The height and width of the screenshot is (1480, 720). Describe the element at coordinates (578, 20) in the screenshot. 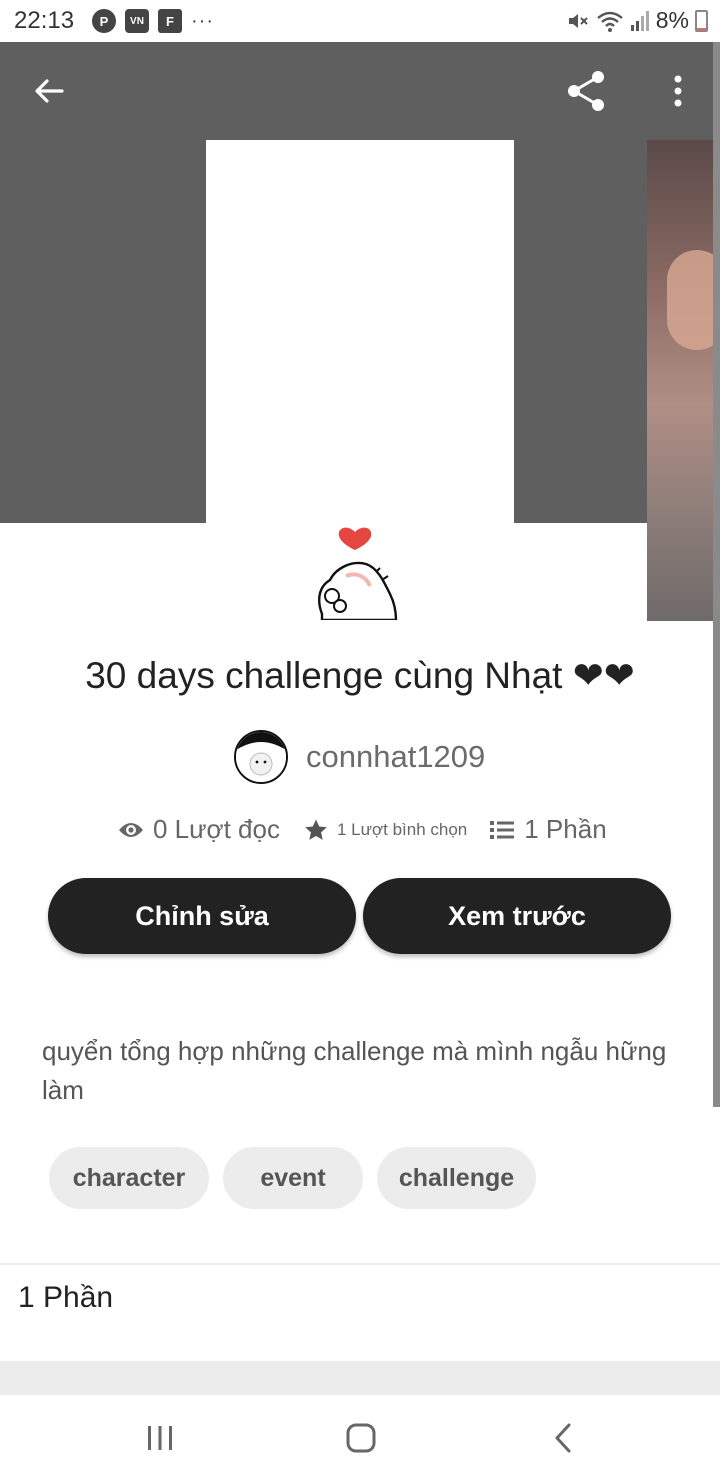

I see `mute-icon` at that location.